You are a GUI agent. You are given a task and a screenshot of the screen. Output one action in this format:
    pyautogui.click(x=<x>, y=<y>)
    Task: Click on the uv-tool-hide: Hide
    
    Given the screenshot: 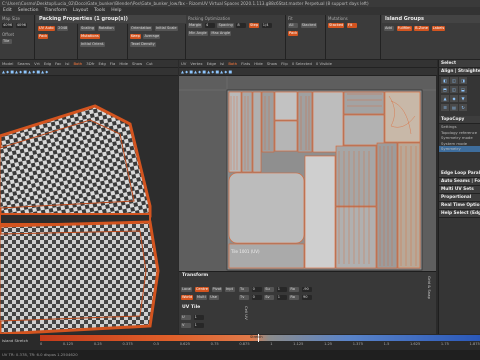 What is the action you would take?
    pyautogui.click(x=258, y=63)
    